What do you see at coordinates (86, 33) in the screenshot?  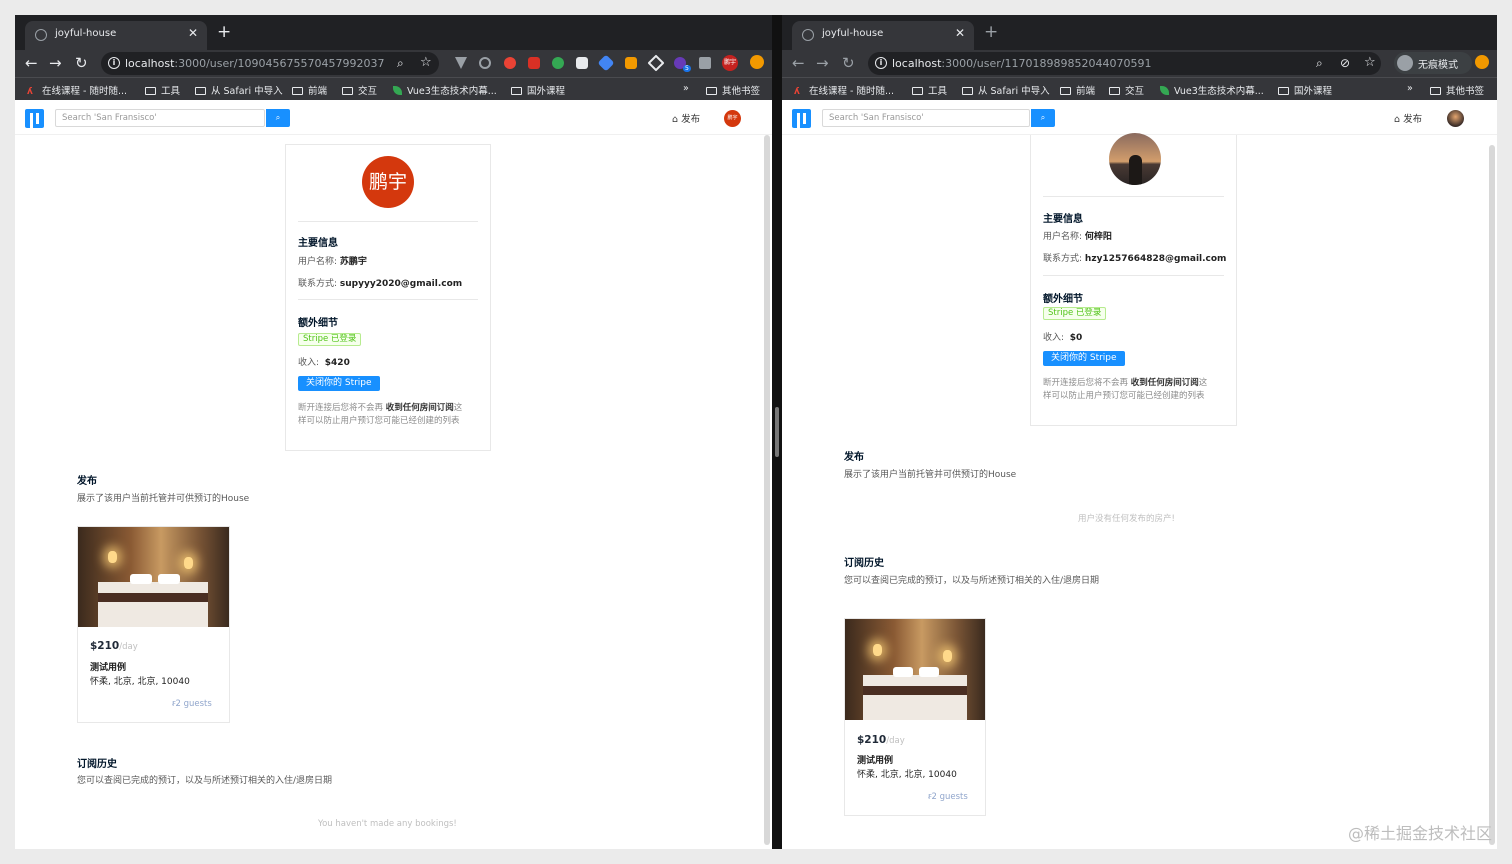 I see `tab-title: joyful-house` at bounding box center [86, 33].